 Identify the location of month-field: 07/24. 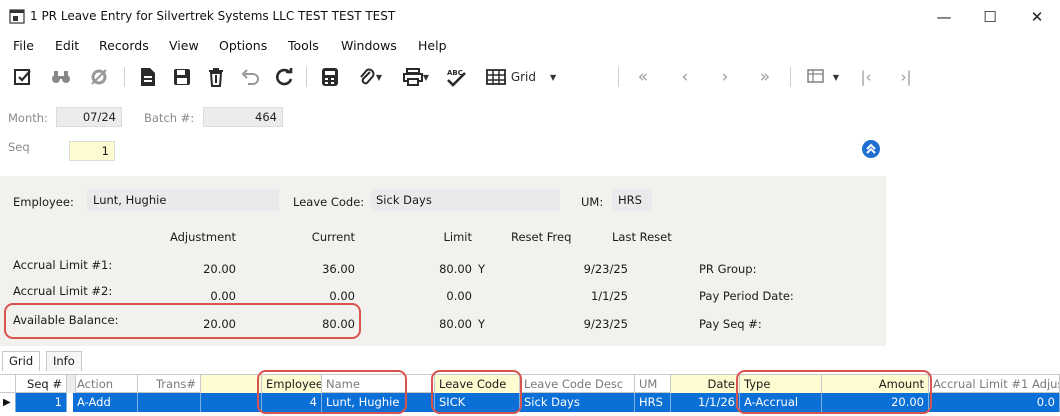
(89, 117).